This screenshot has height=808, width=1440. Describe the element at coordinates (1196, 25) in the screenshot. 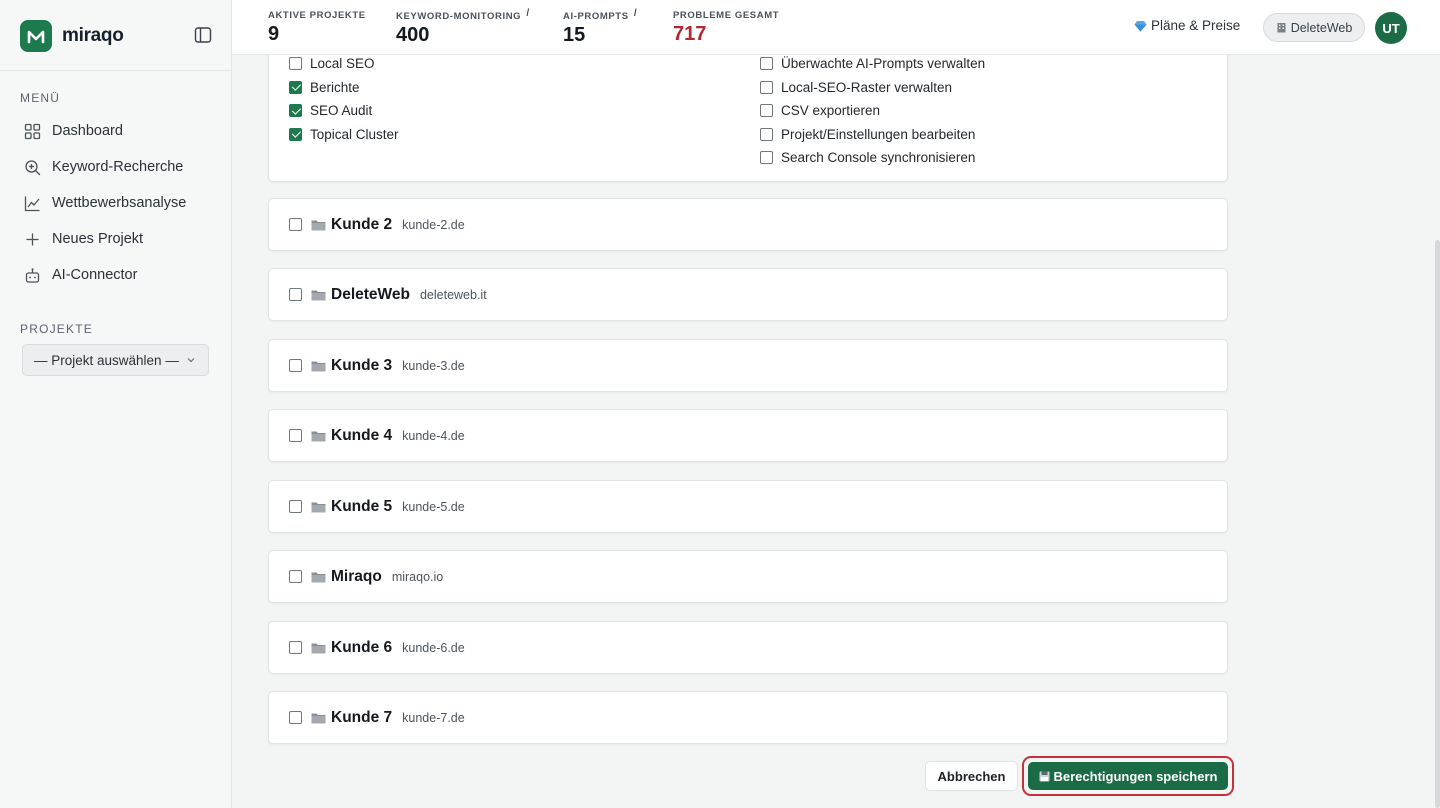

I see `plans-label: Pläne & Preise` at that location.